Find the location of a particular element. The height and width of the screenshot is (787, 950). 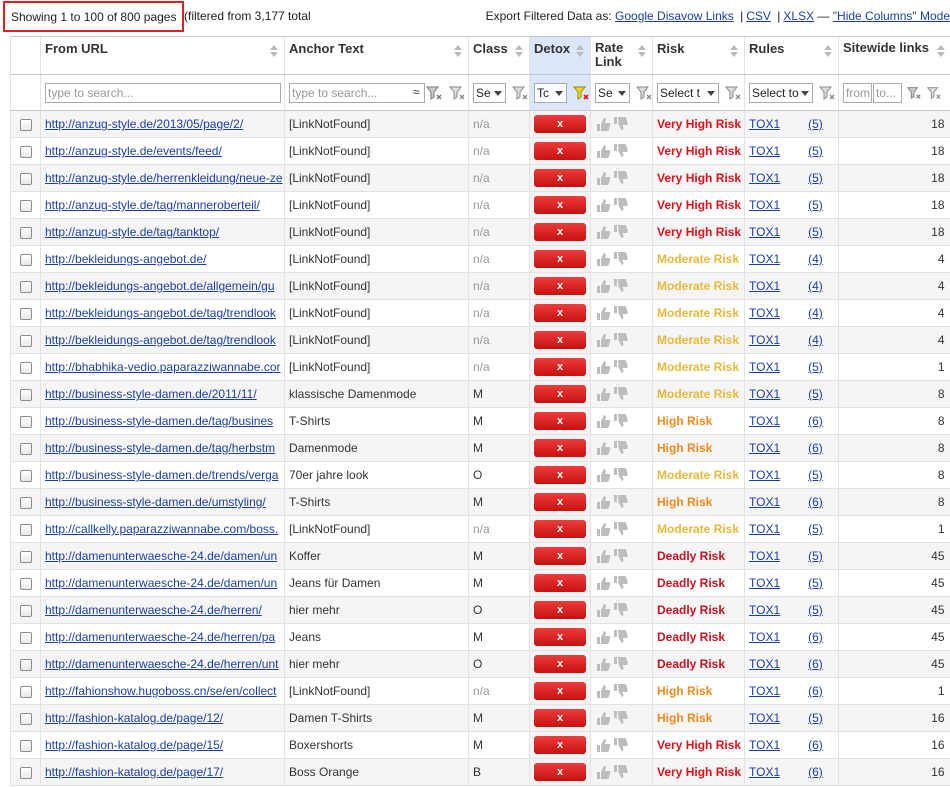

from-url-link: http://fashion-katalog.de/page/17/ is located at coordinates (134, 772).